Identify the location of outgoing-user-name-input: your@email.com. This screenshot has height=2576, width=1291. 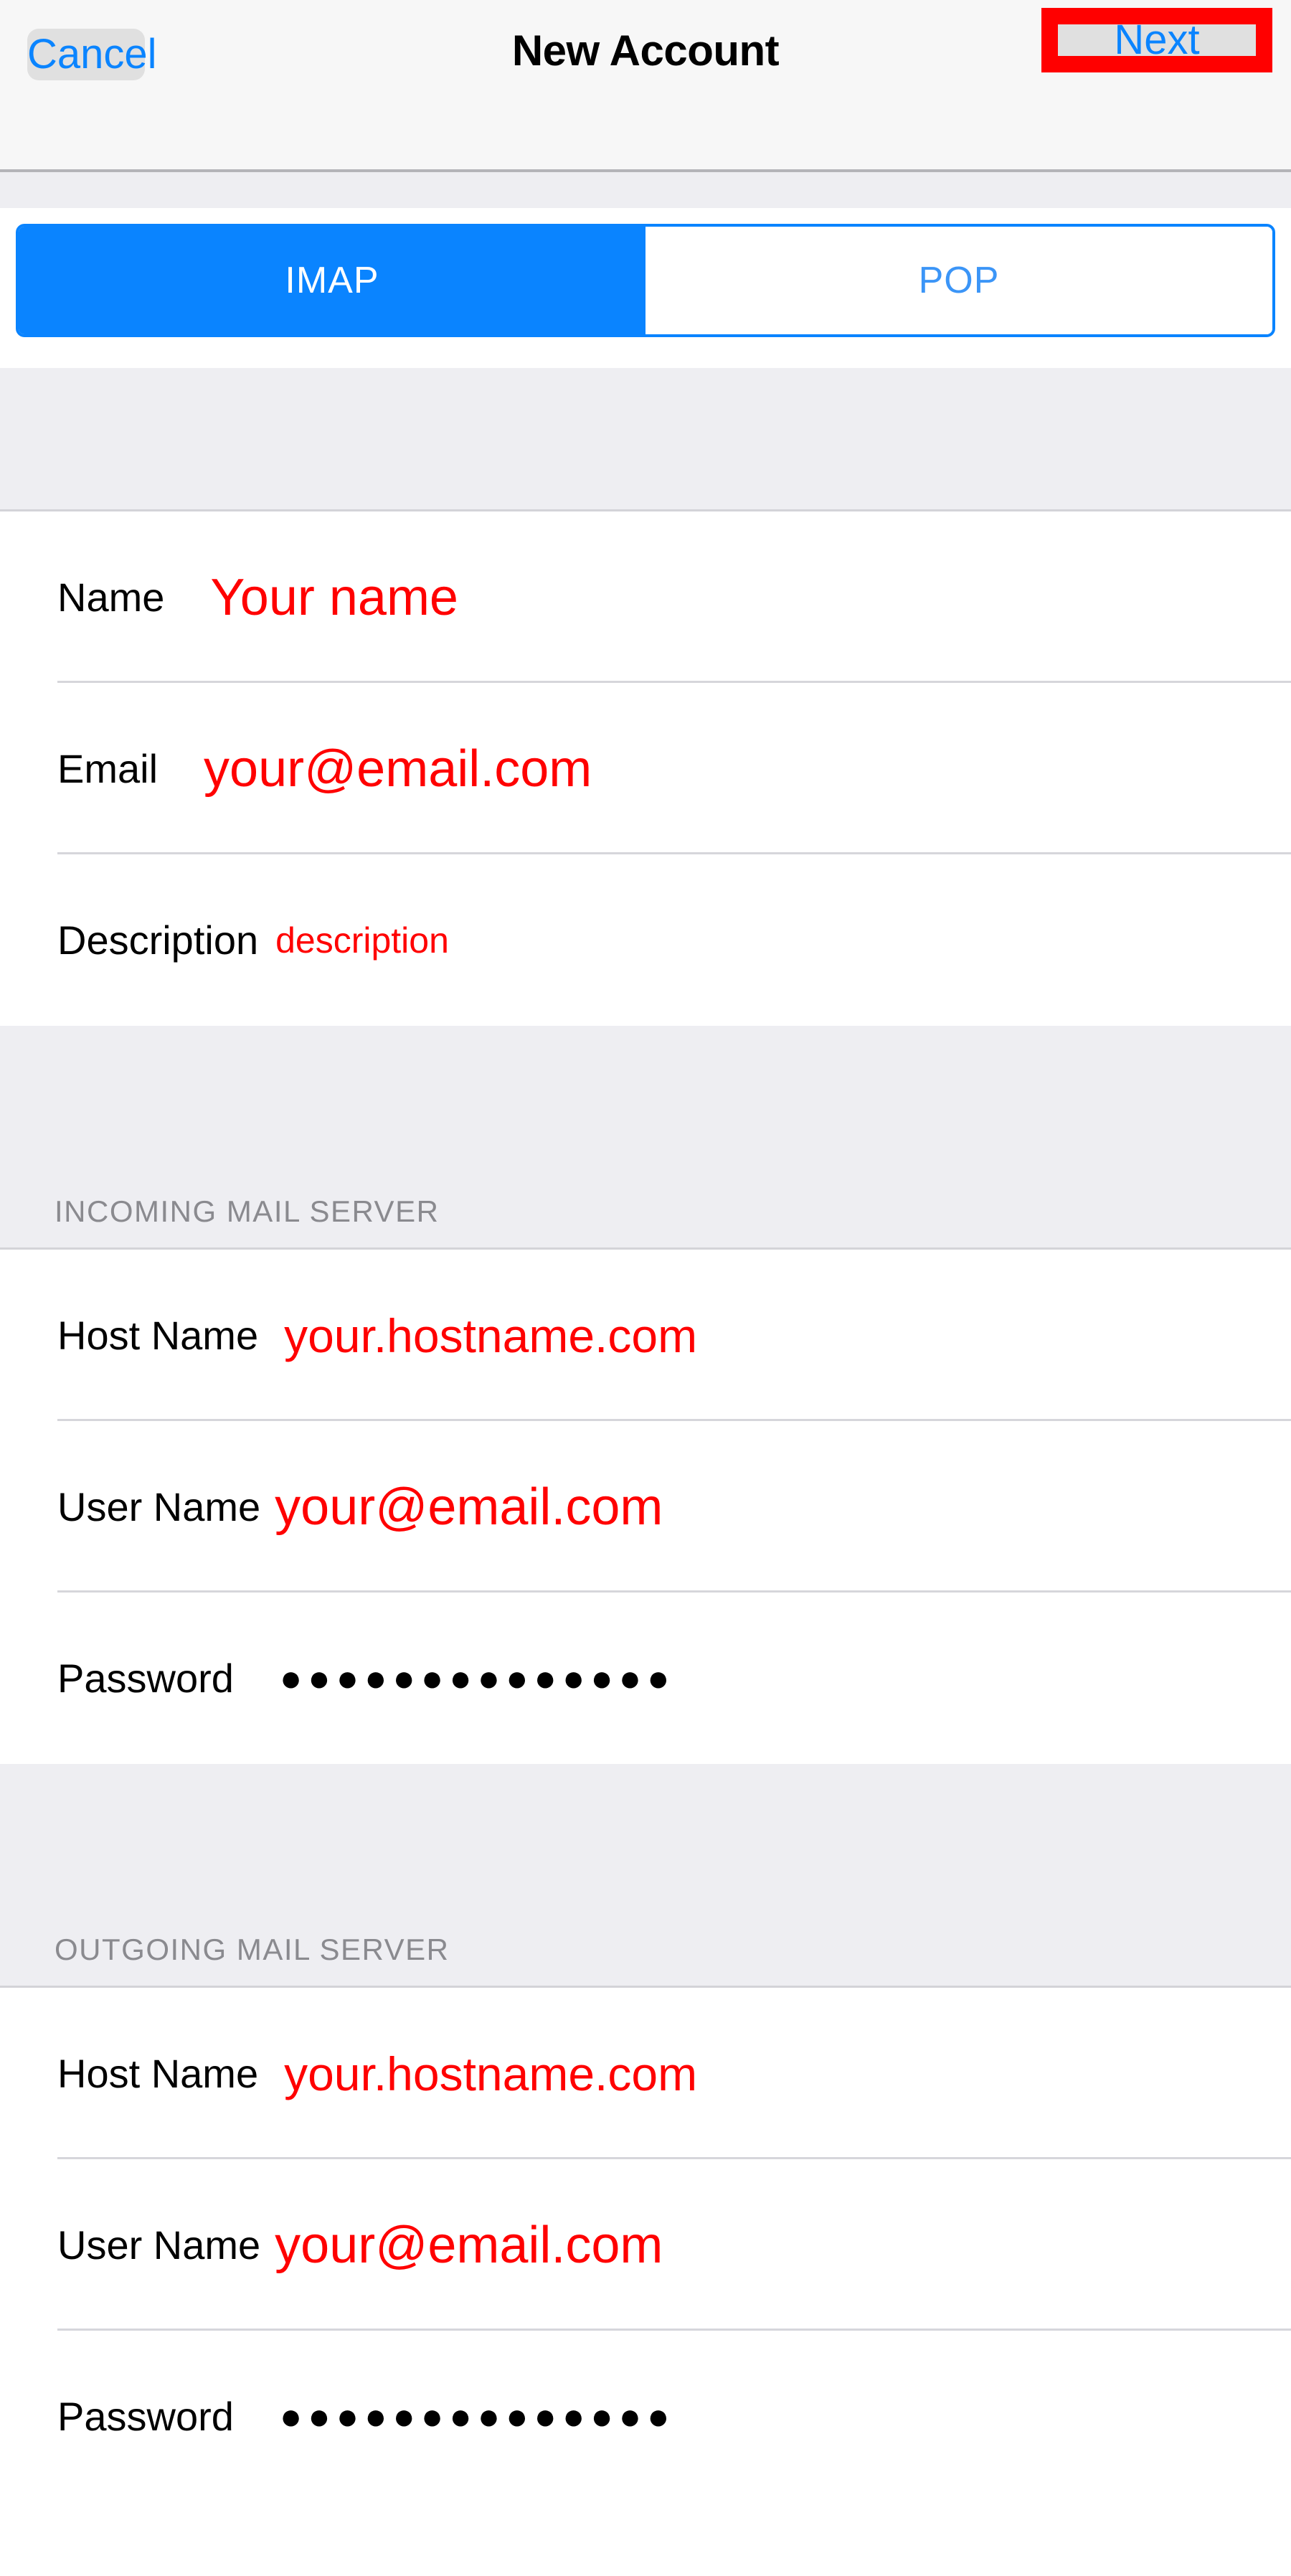
(469, 2245).